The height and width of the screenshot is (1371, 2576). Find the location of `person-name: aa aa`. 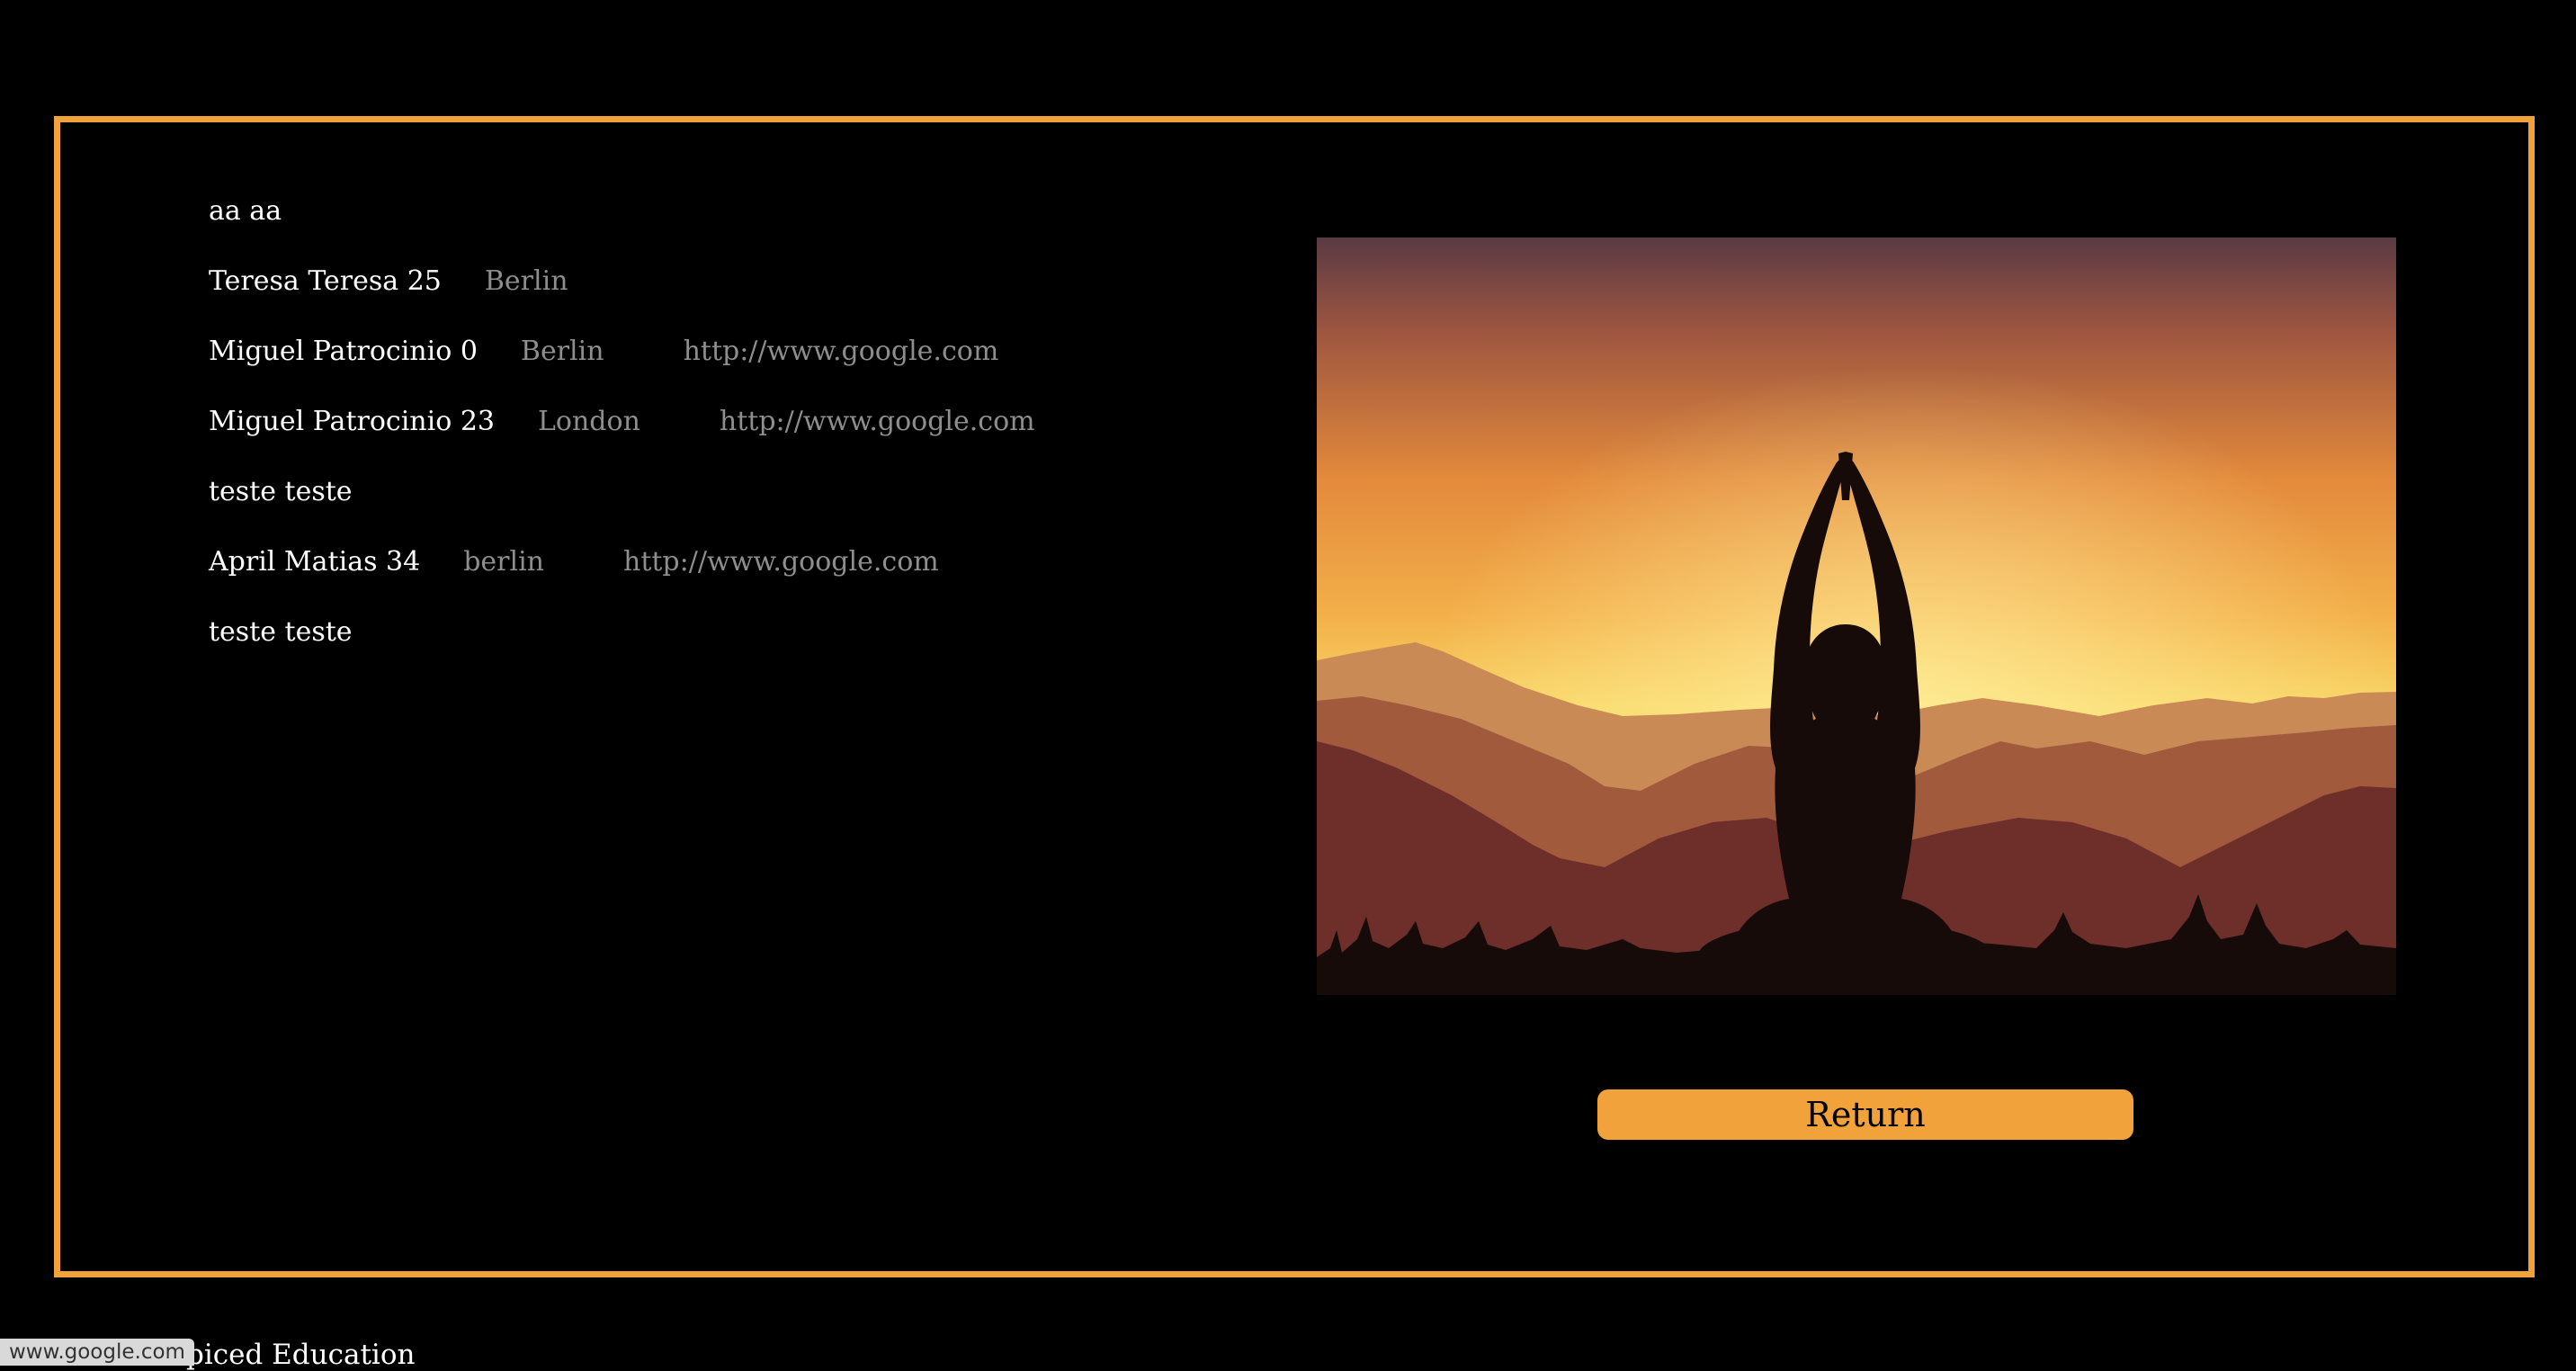

person-name: aa aa is located at coordinates (245, 210).